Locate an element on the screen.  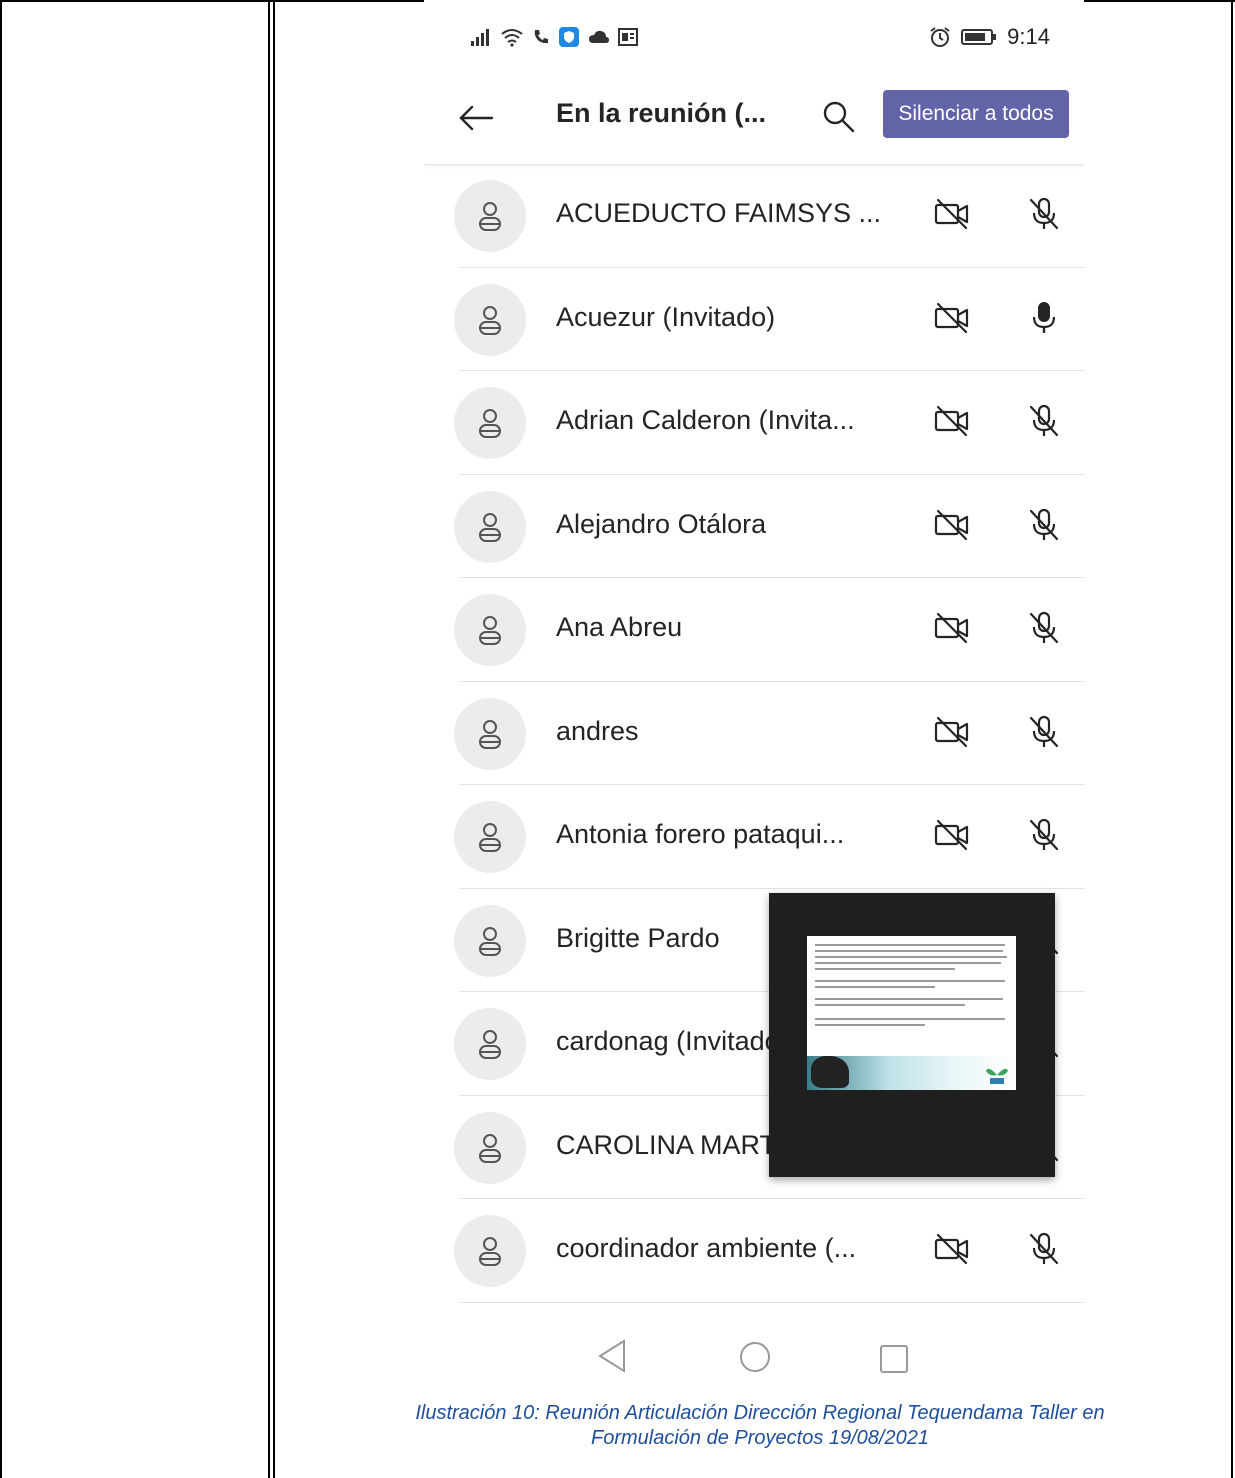
shared-content-preview is located at coordinates (912, 1035).